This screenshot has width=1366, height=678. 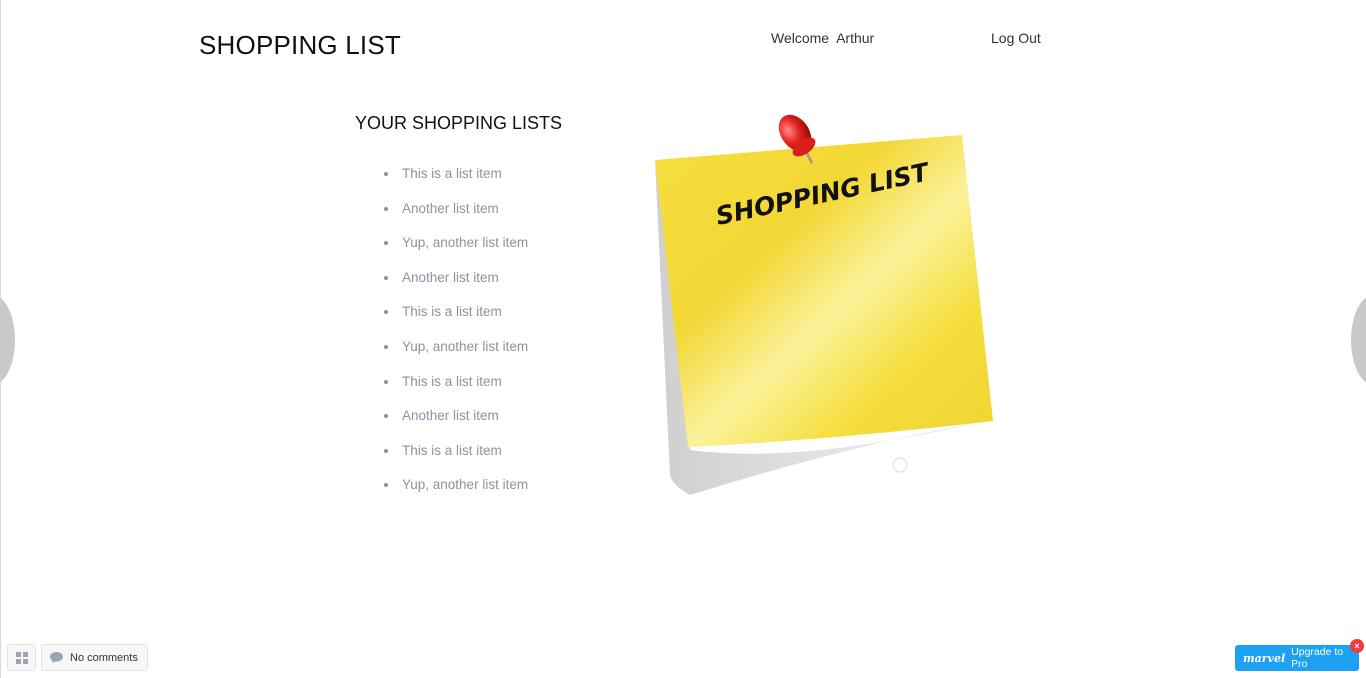 What do you see at coordinates (56, 657) in the screenshot?
I see `comment-bubble-icon` at bounding box center [56, 657].